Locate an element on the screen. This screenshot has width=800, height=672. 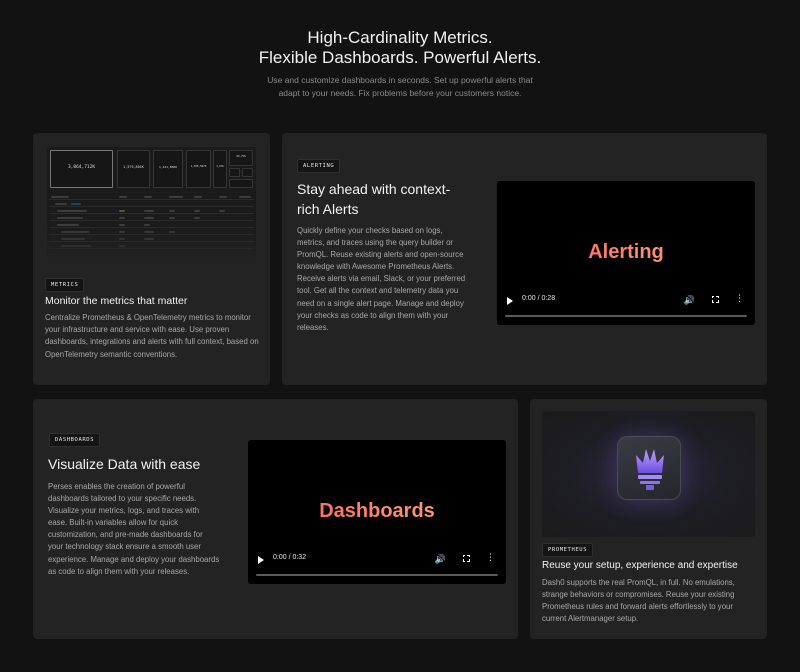
dashboard-stat-value: 4,976 is located at coordinates (220, 167).